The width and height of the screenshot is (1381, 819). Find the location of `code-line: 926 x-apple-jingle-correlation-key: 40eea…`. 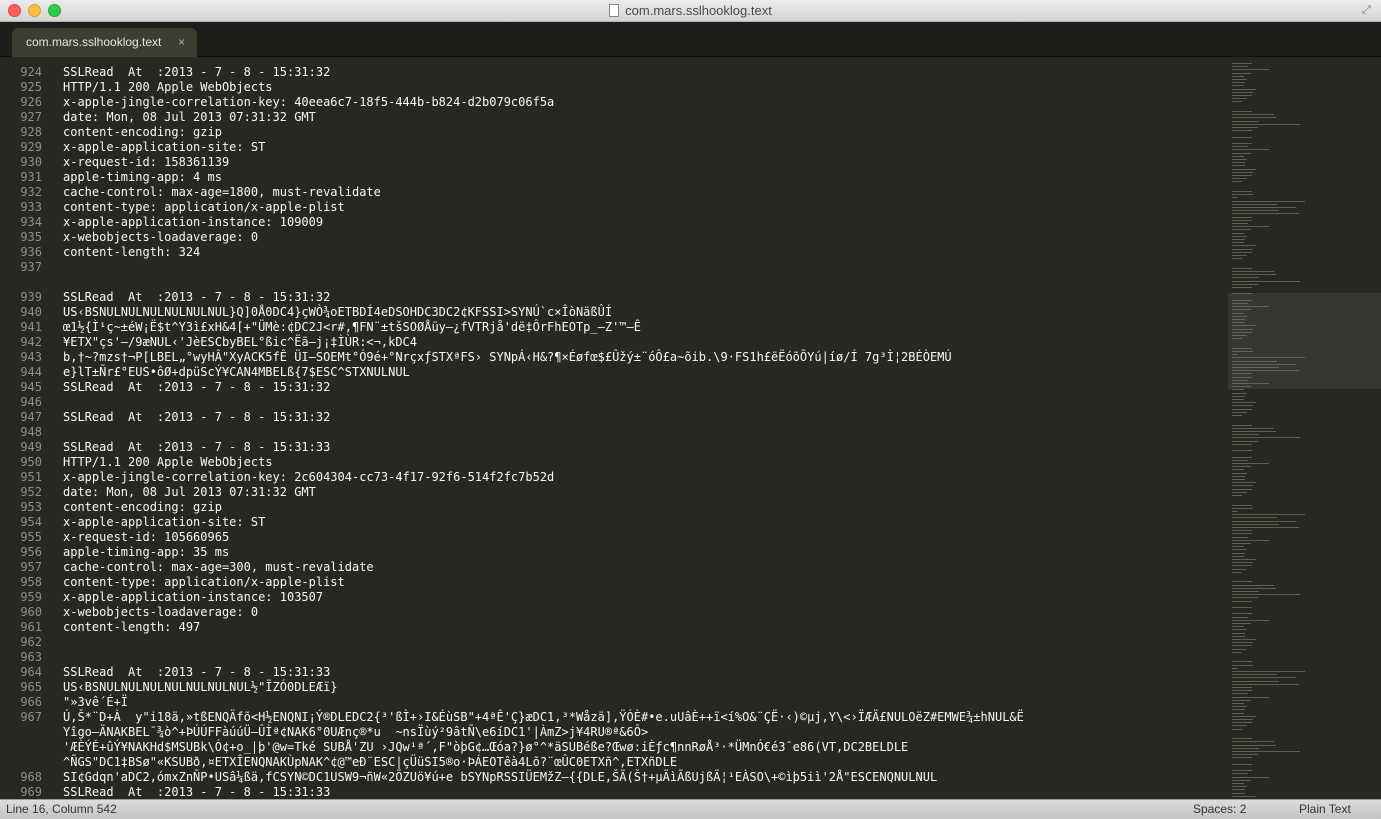

code-line: 926 x-apple-jingle-correlation-key: 40eea… is located at coordinates (612, 102).